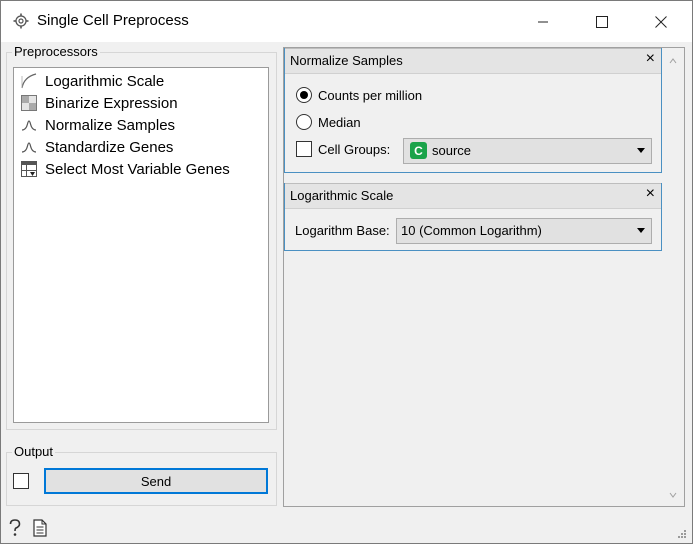 This screenshot has height=544, width=693. What do you see at coordinates (113, 20) in the screenshot?
I see `window-title: Single Cell Preprocess` at bounding box center [113, 20].